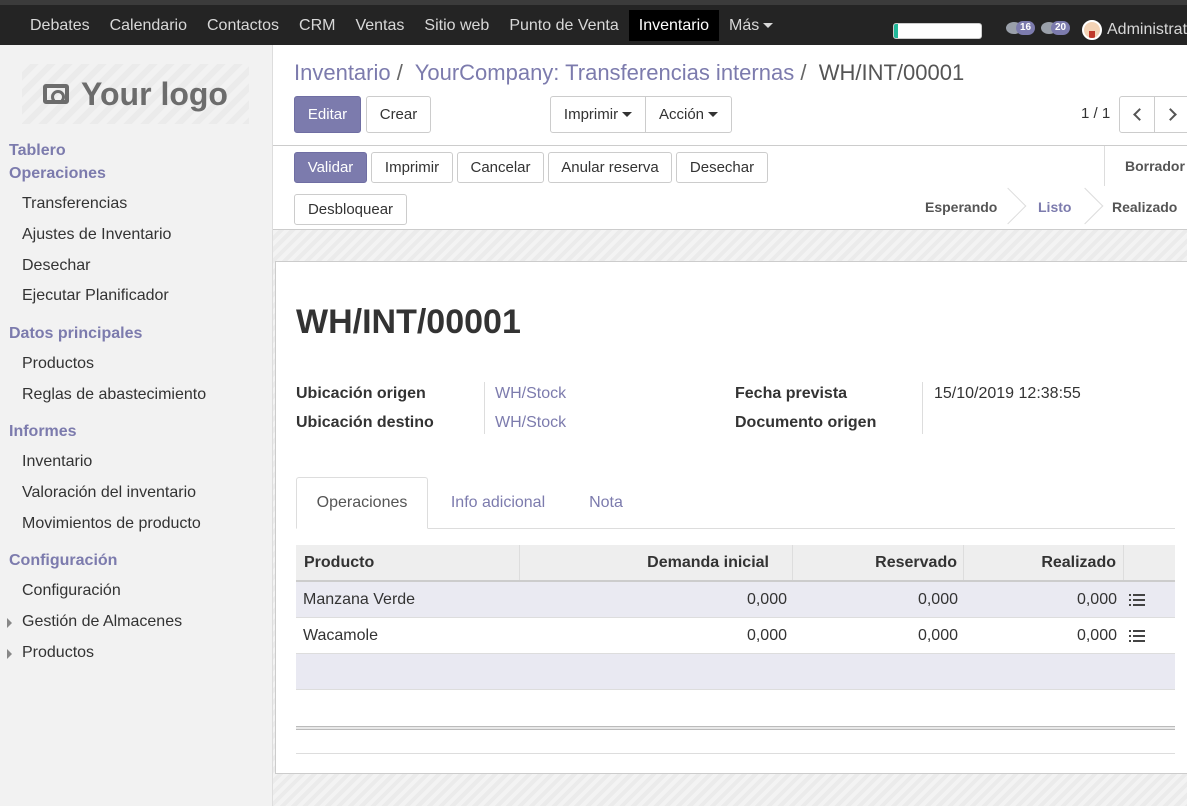  What do you see at coordinates (1137, 114) in the screenshot?
I see `pager-previous-button` at bounding box center [1137, 114].